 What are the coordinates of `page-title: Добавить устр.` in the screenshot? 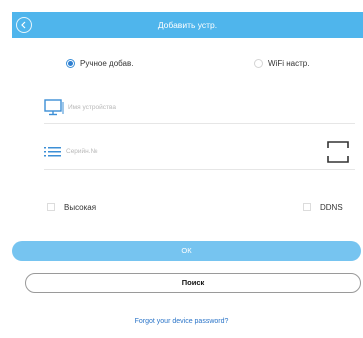 It's located at (187, 25).